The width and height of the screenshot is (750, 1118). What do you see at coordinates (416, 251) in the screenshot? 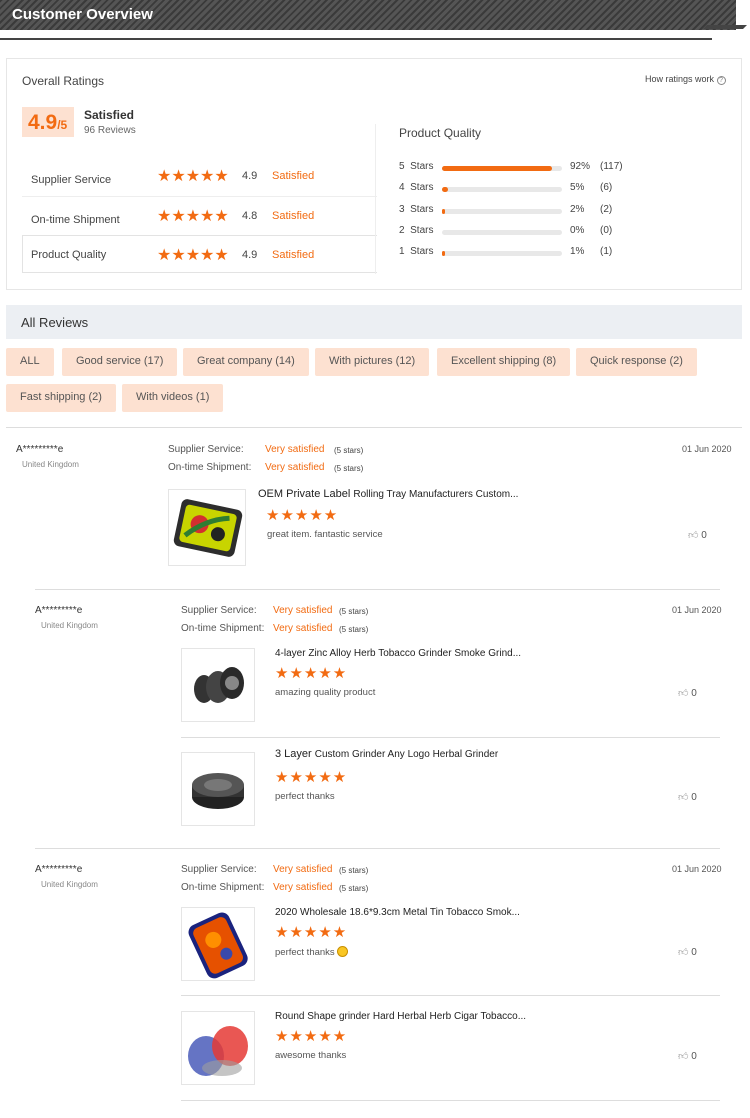
I see `quality-row-label: 1 Stars` at bounding box center [416, 251].